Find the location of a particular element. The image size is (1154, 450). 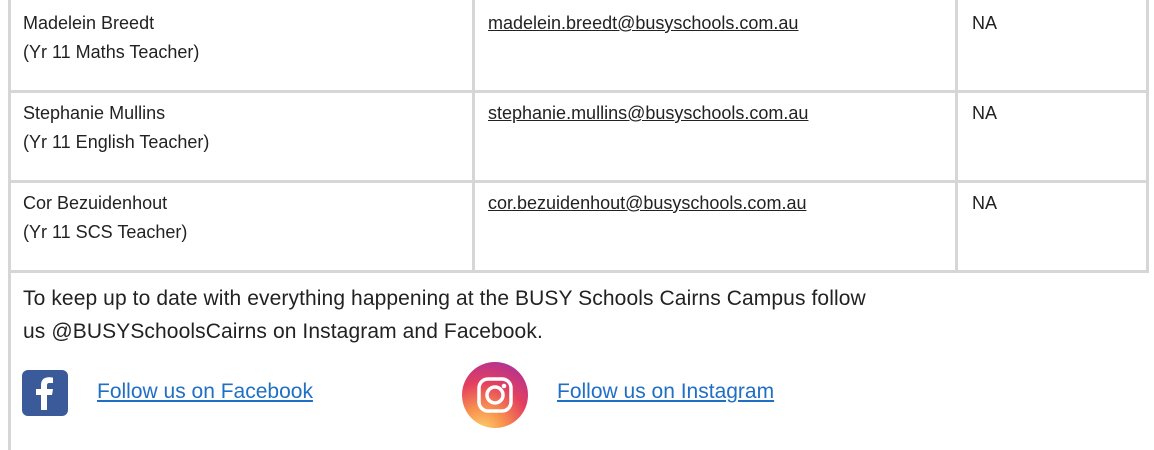

contact-email-cell: stephanie.mullins@busyschools.com.au is located at coordinates (648, 113).